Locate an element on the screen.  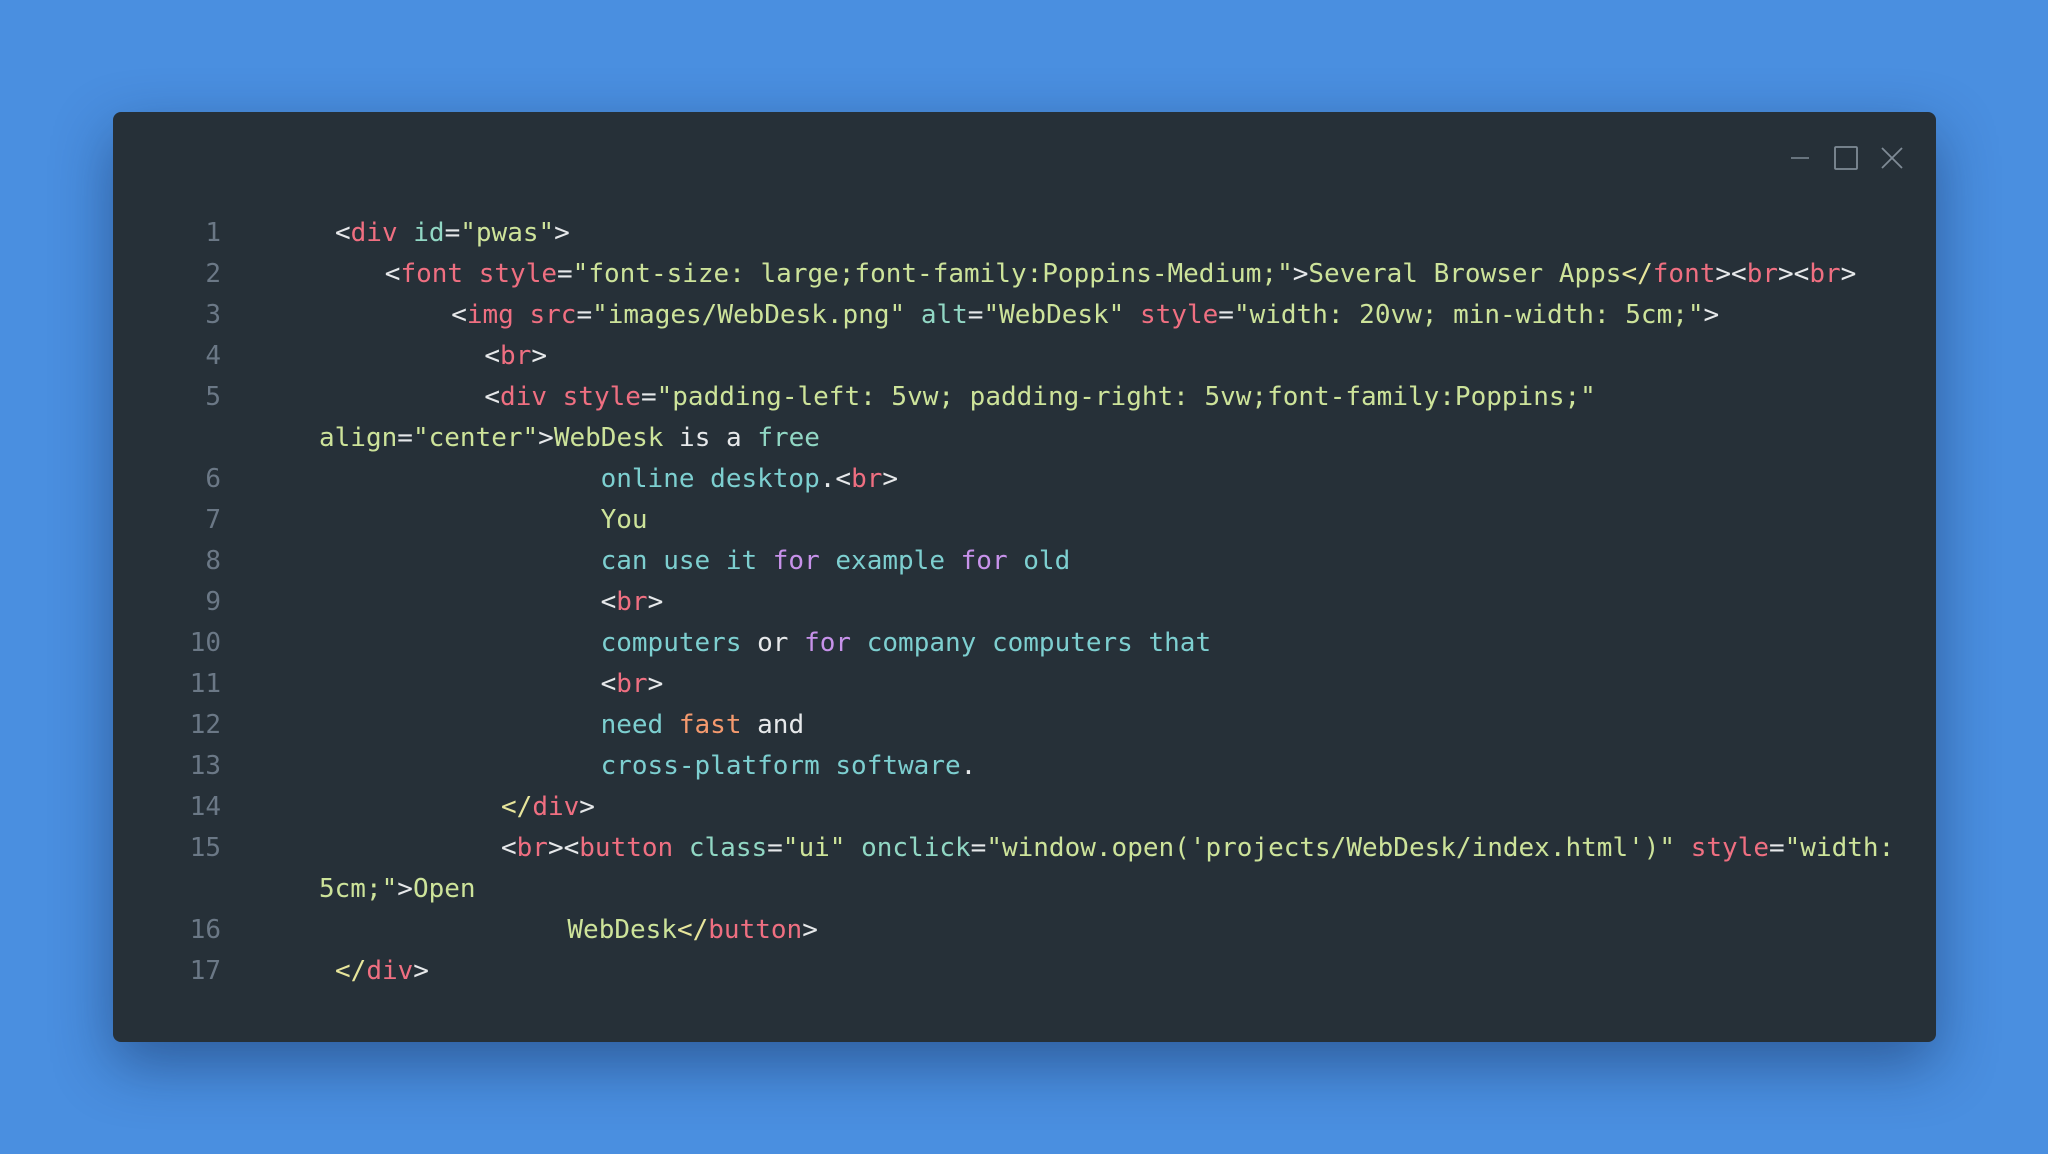
line-number: 5 is located at coordinates (213, 397).